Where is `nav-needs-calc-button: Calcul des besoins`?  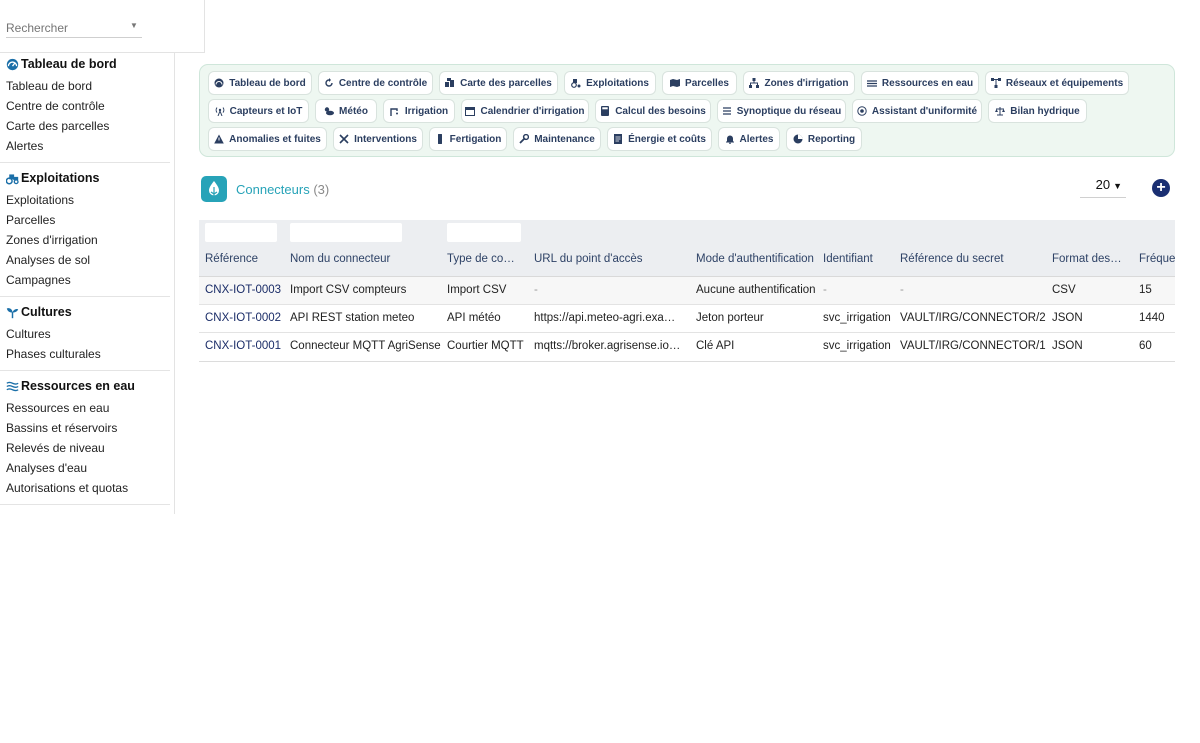 nav-needs-calc-button: Calcul des besoins is located at coordinates (653, 111).